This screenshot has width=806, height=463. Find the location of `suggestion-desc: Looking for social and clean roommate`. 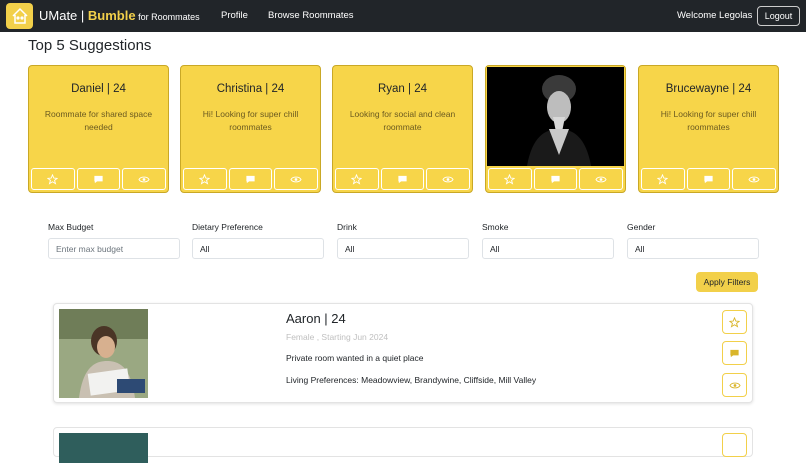

suggestion-desc: Looking for social and clean roommate is located at coordinates (402, 120).